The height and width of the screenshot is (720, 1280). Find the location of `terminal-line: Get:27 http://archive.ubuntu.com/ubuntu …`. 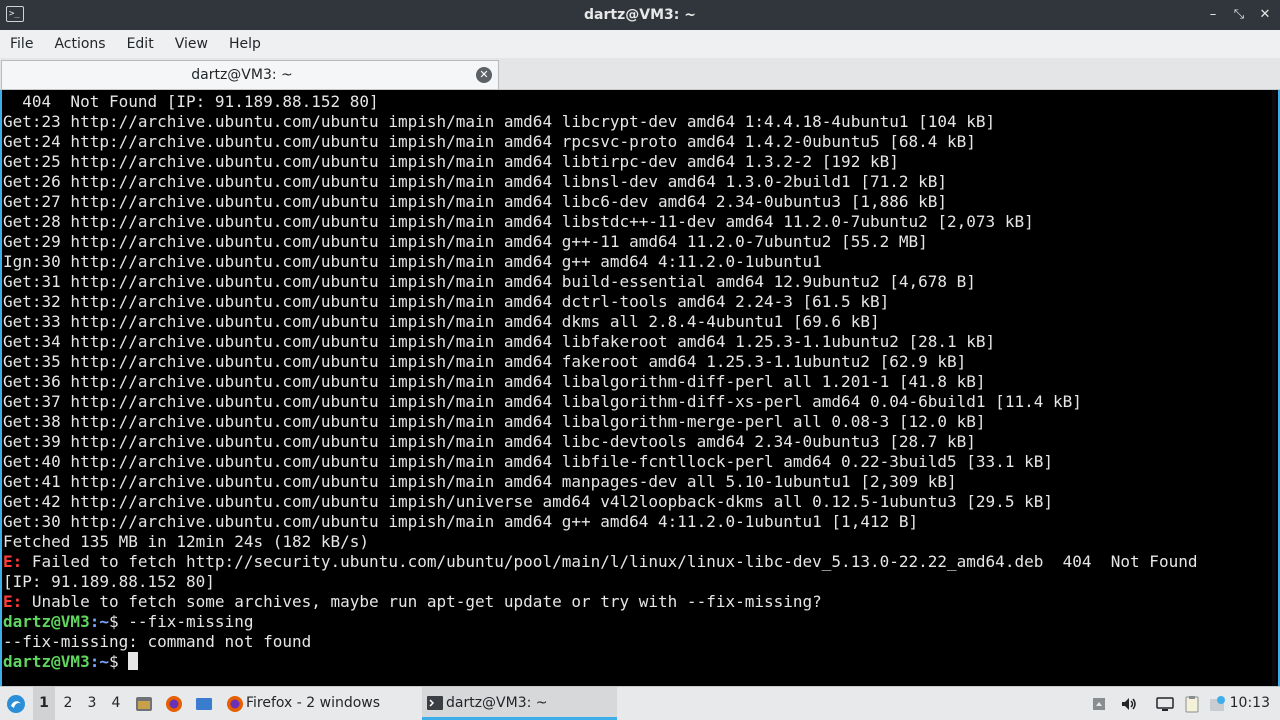

terminal-line: Get:27 http://archive.ubuntu.com/ubuntu … is located at coordinates (600, 202).